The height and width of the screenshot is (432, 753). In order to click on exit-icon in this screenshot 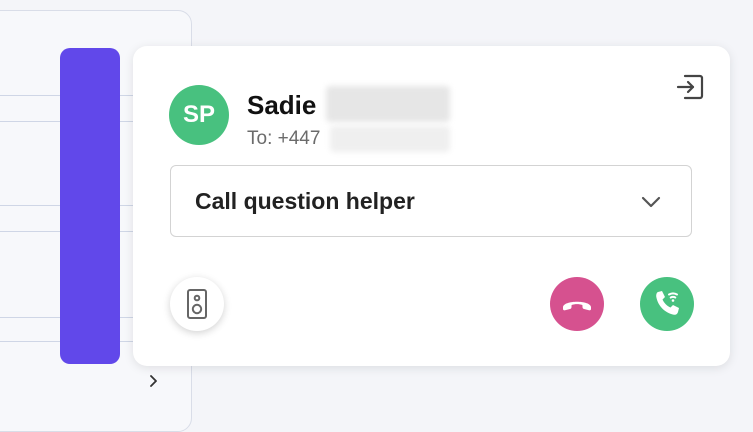, I will do `click(690, 87)`.